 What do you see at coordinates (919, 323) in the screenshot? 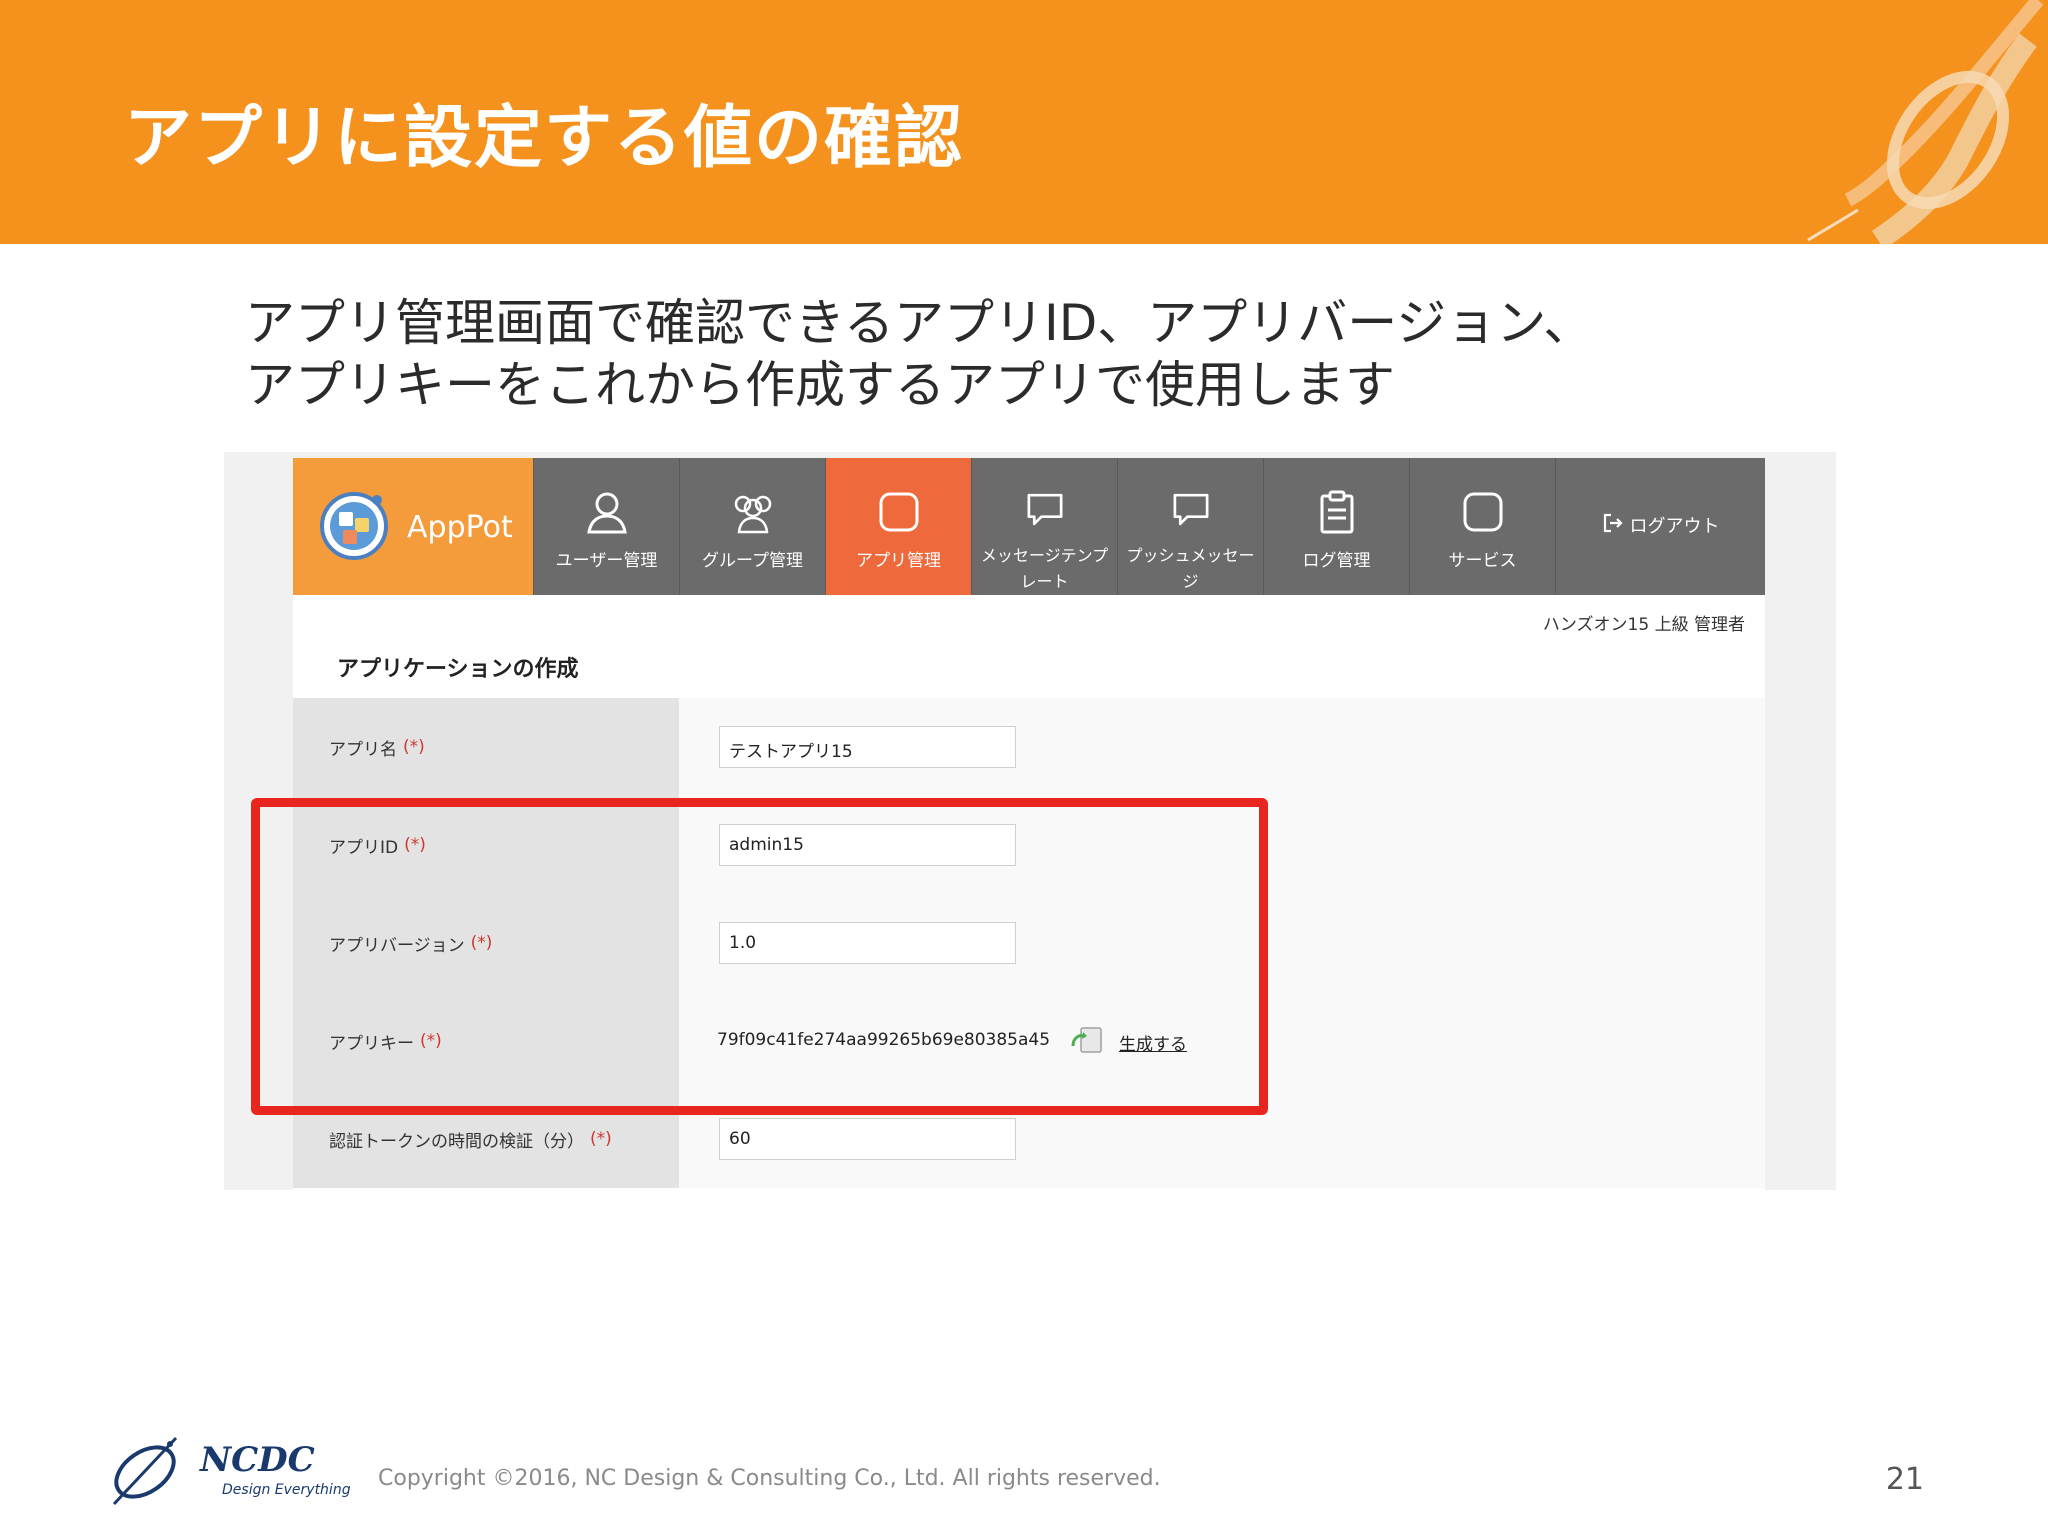
I see `subtitle-line-1: アプリ管理画面で確認できるアプリID、アプリバージョン、` at bounding box center [919, 323].